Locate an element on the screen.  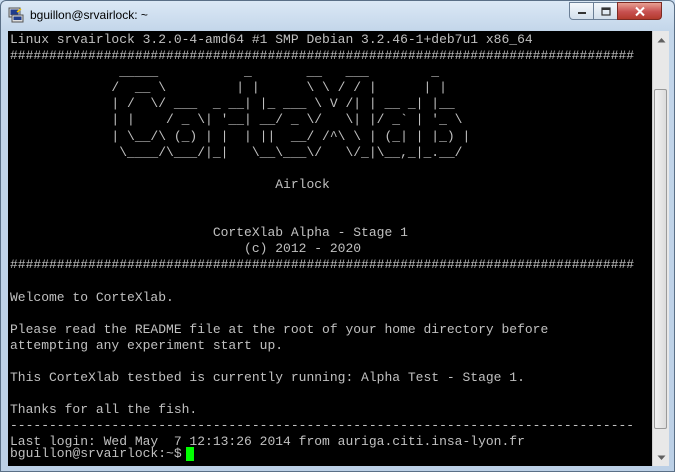
terminal-line: (c) 2012 - 2020 is located at coordinates (186, 249).